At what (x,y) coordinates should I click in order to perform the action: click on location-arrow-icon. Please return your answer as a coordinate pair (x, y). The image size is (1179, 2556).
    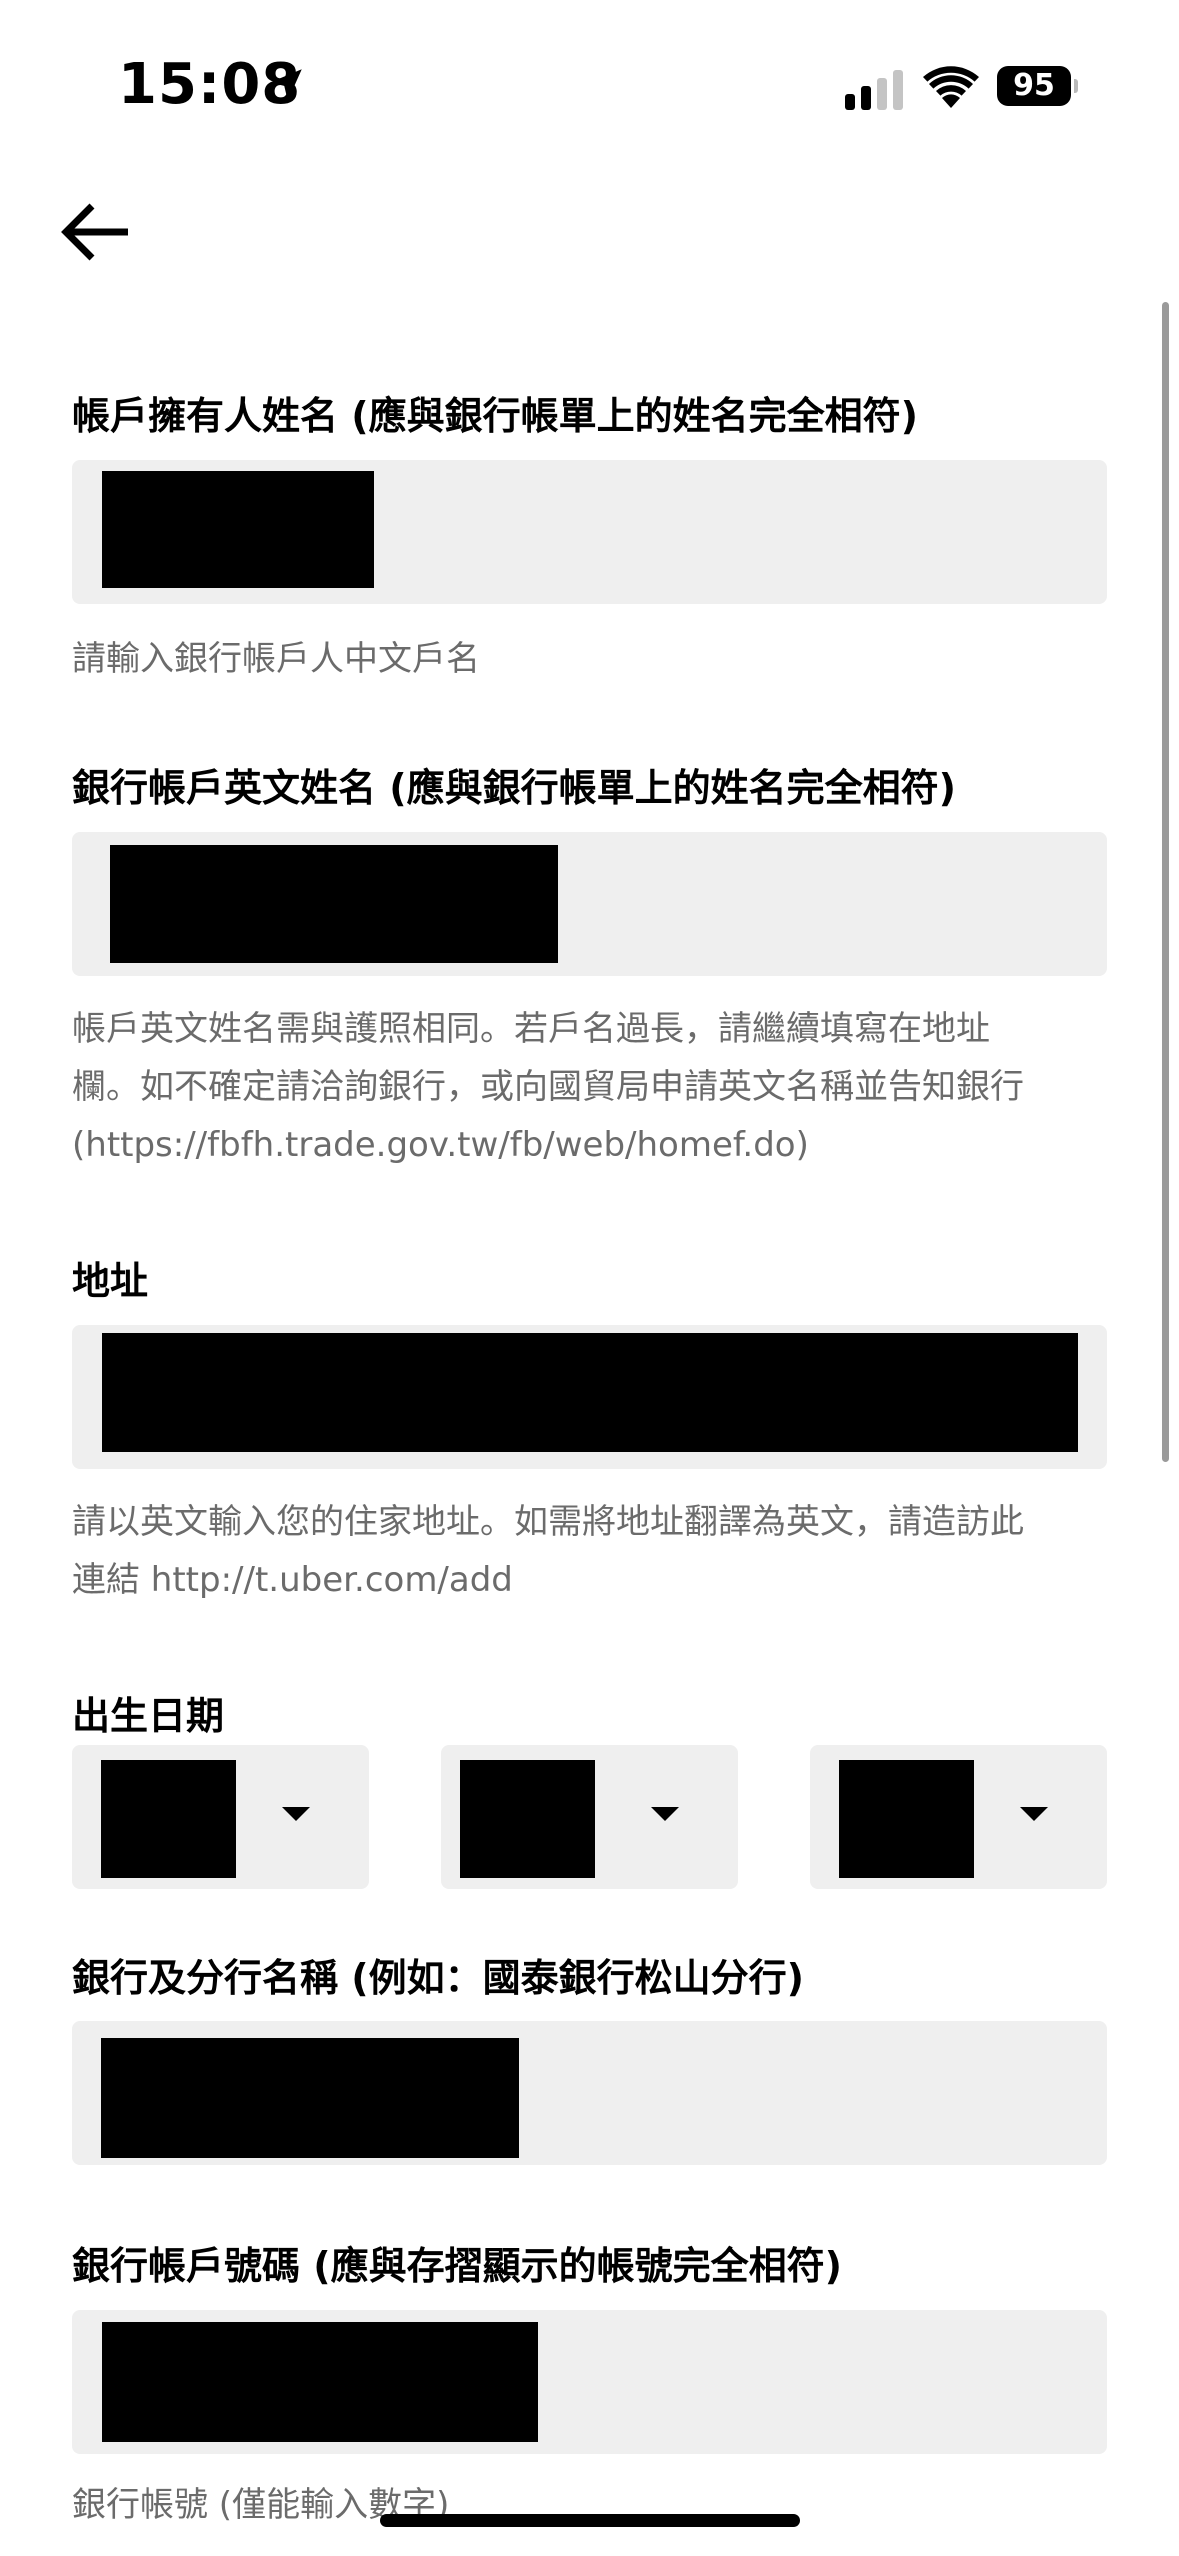
    Looking at the image, I should click on (286, 85).